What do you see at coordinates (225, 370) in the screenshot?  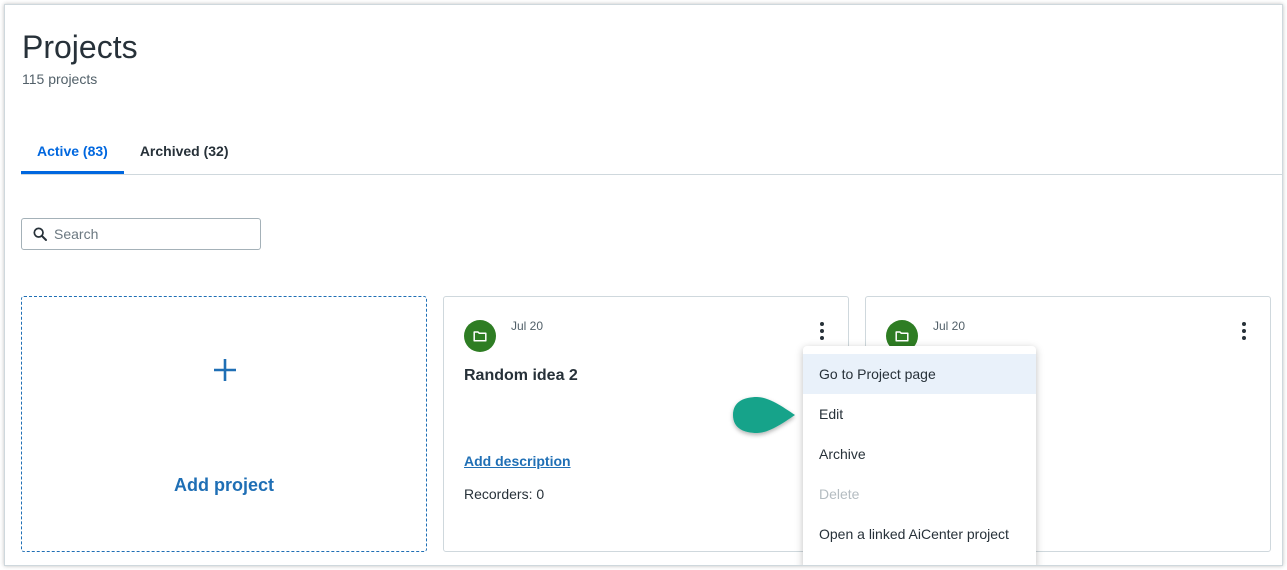 I see `plus-icon` at bounding box center [225, 370].